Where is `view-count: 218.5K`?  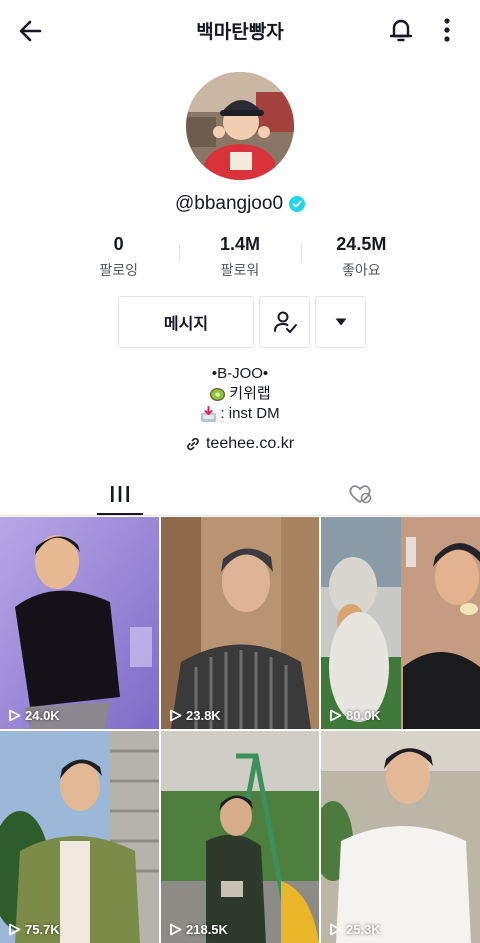 view-count: 218.5K is located at coordinates (198, 929).